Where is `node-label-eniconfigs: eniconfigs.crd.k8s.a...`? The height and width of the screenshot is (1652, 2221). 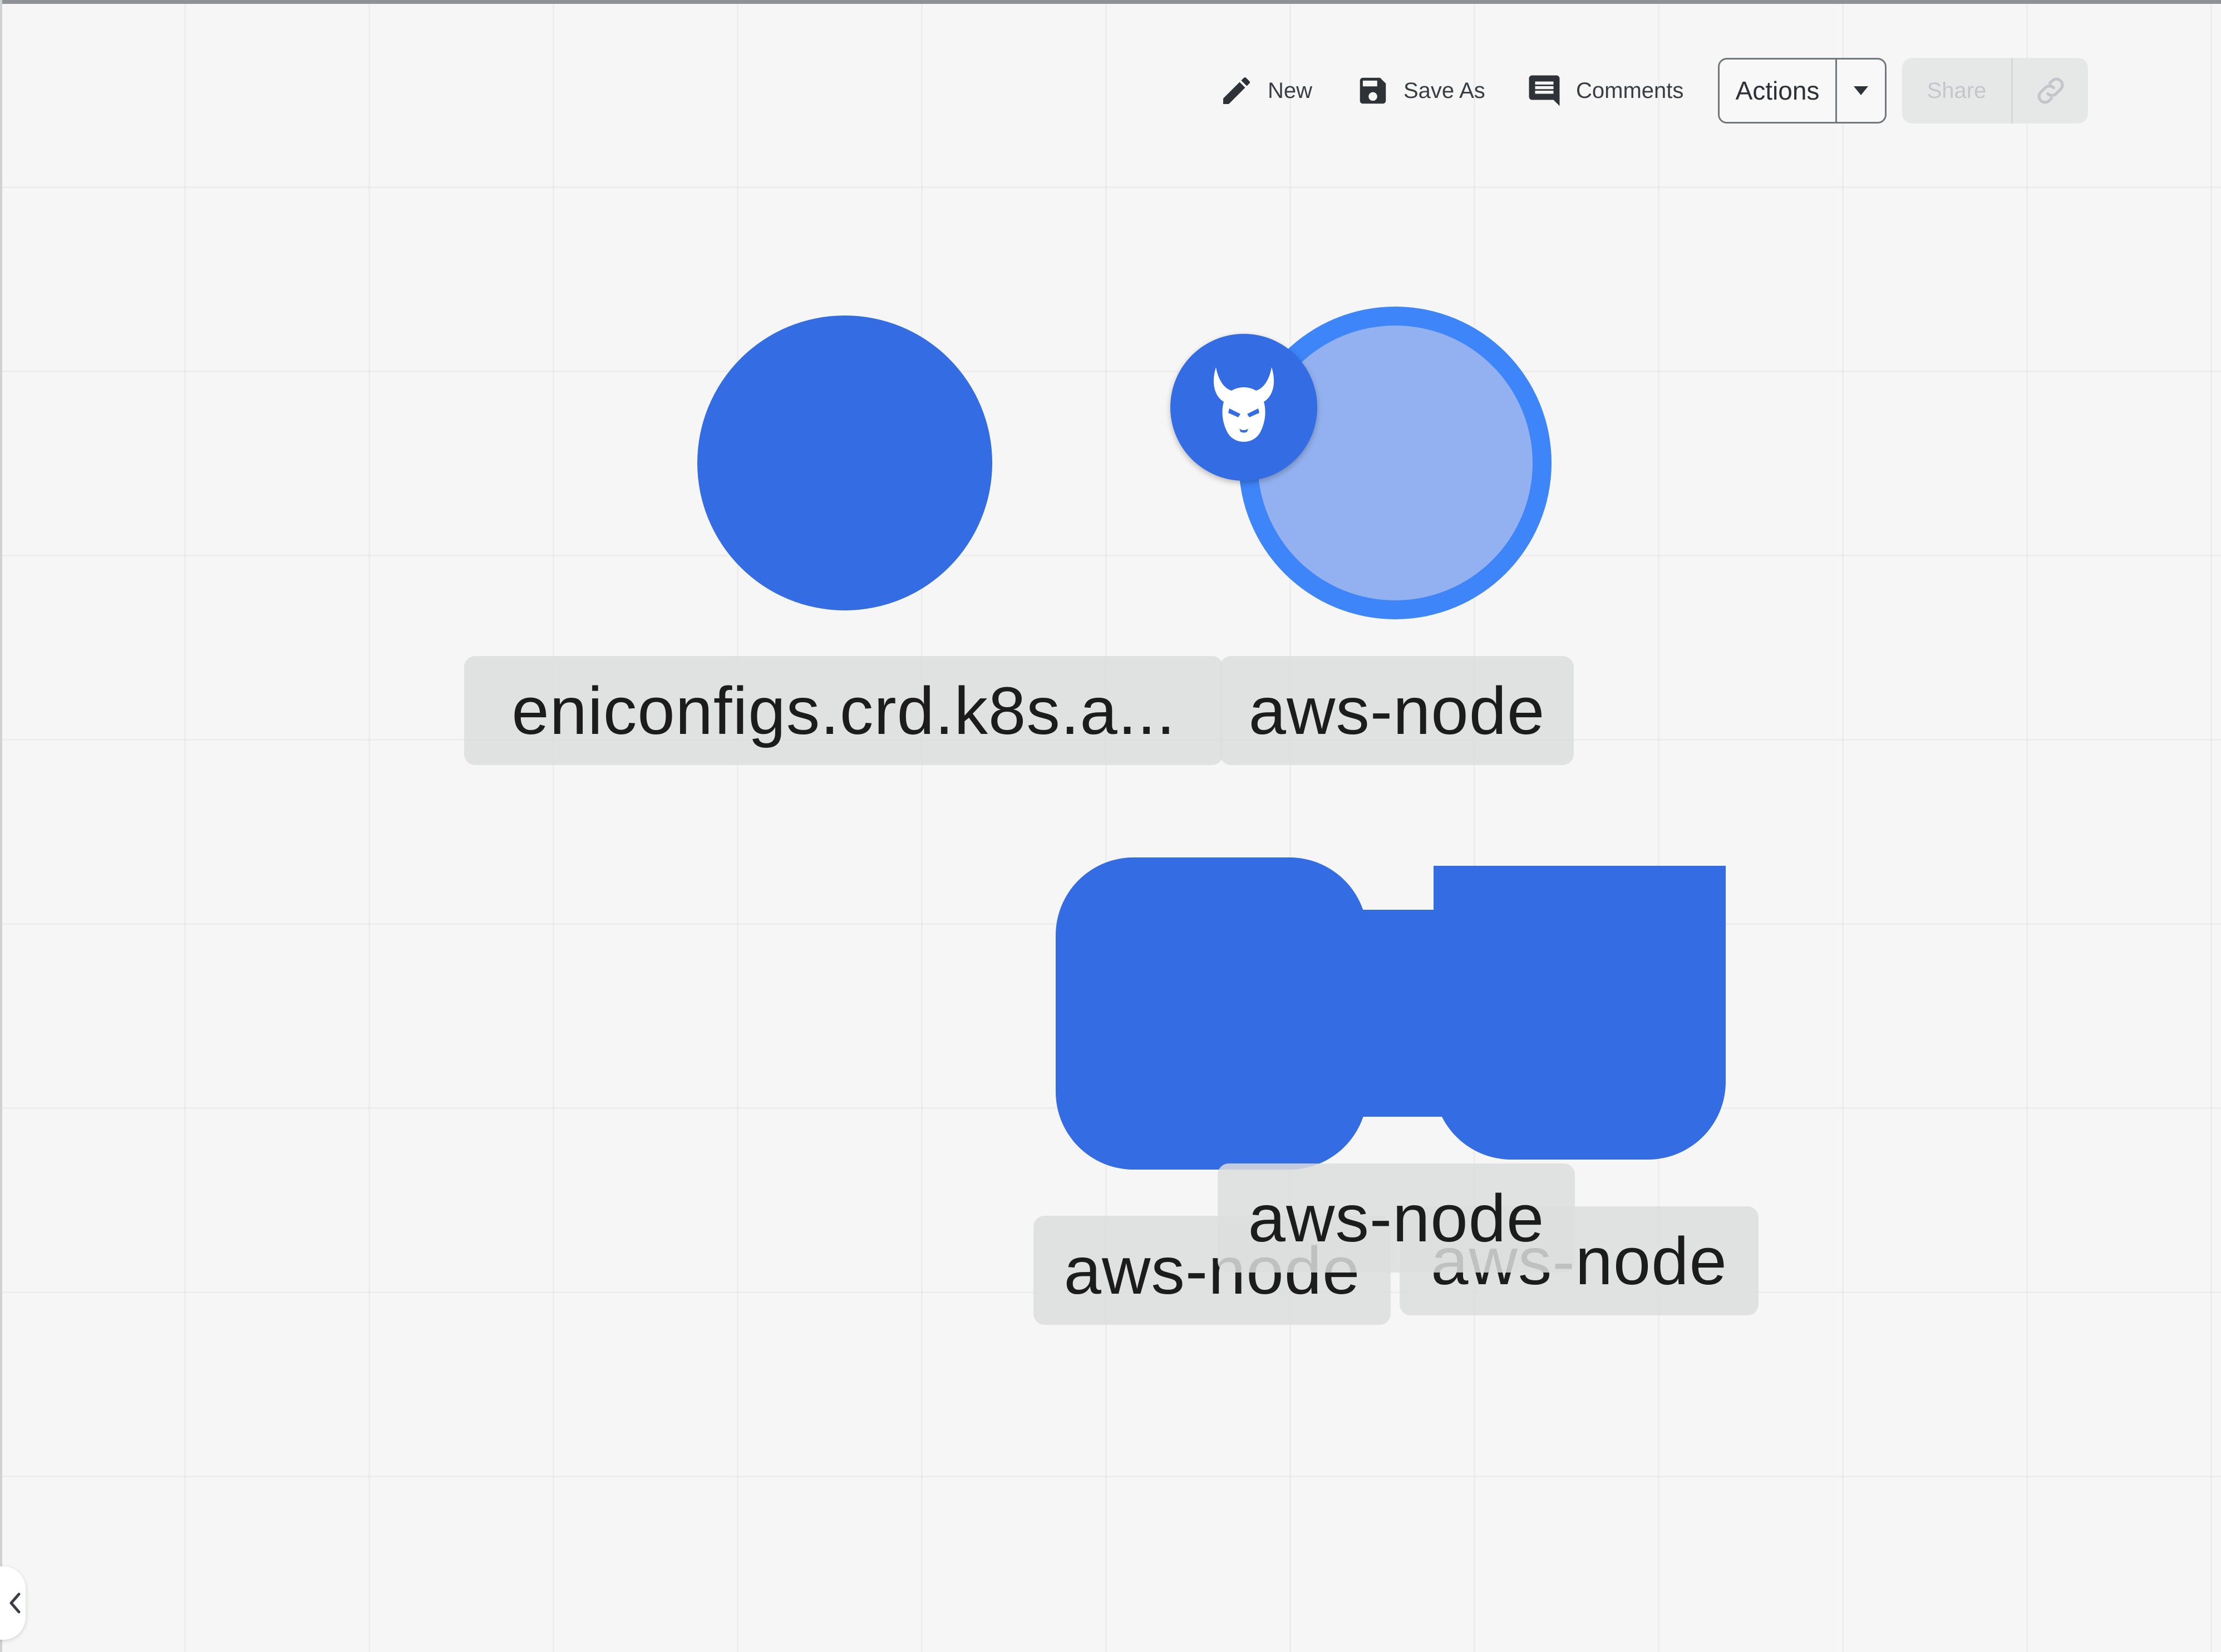 node-label-eniconfigs: eniconfigs.crd.k8s.a... is located at coordinates (843, 710).